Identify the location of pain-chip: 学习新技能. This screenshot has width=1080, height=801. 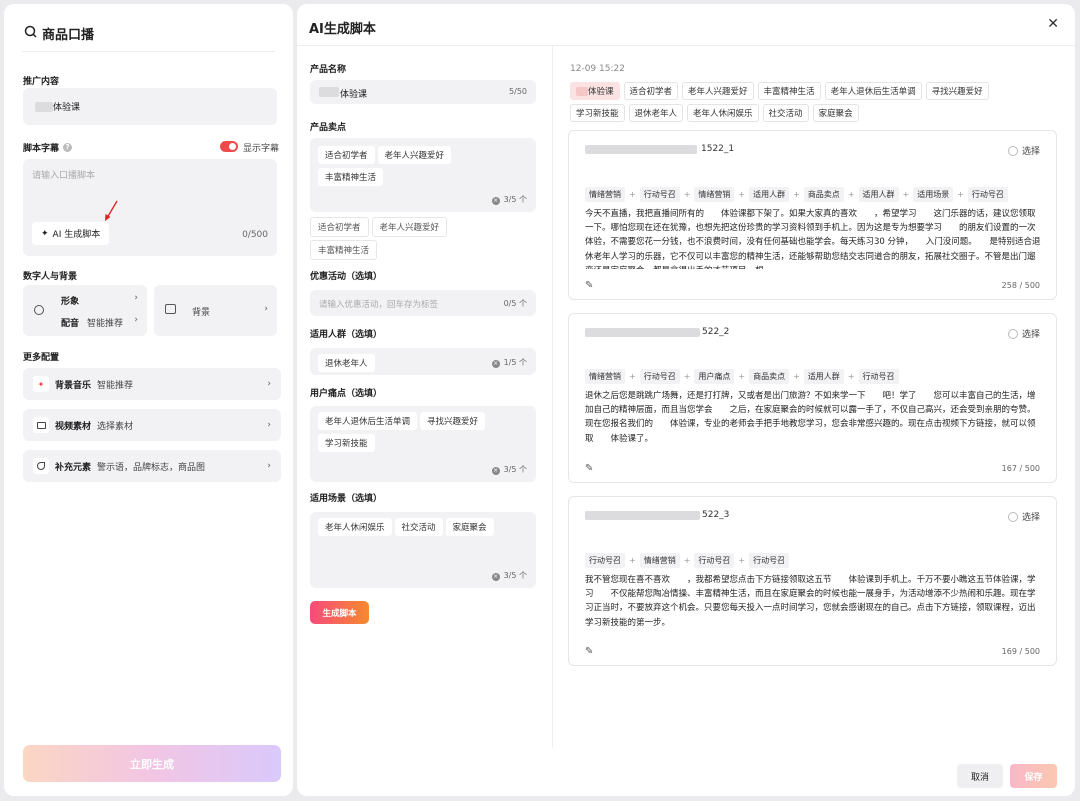
(346, 443).